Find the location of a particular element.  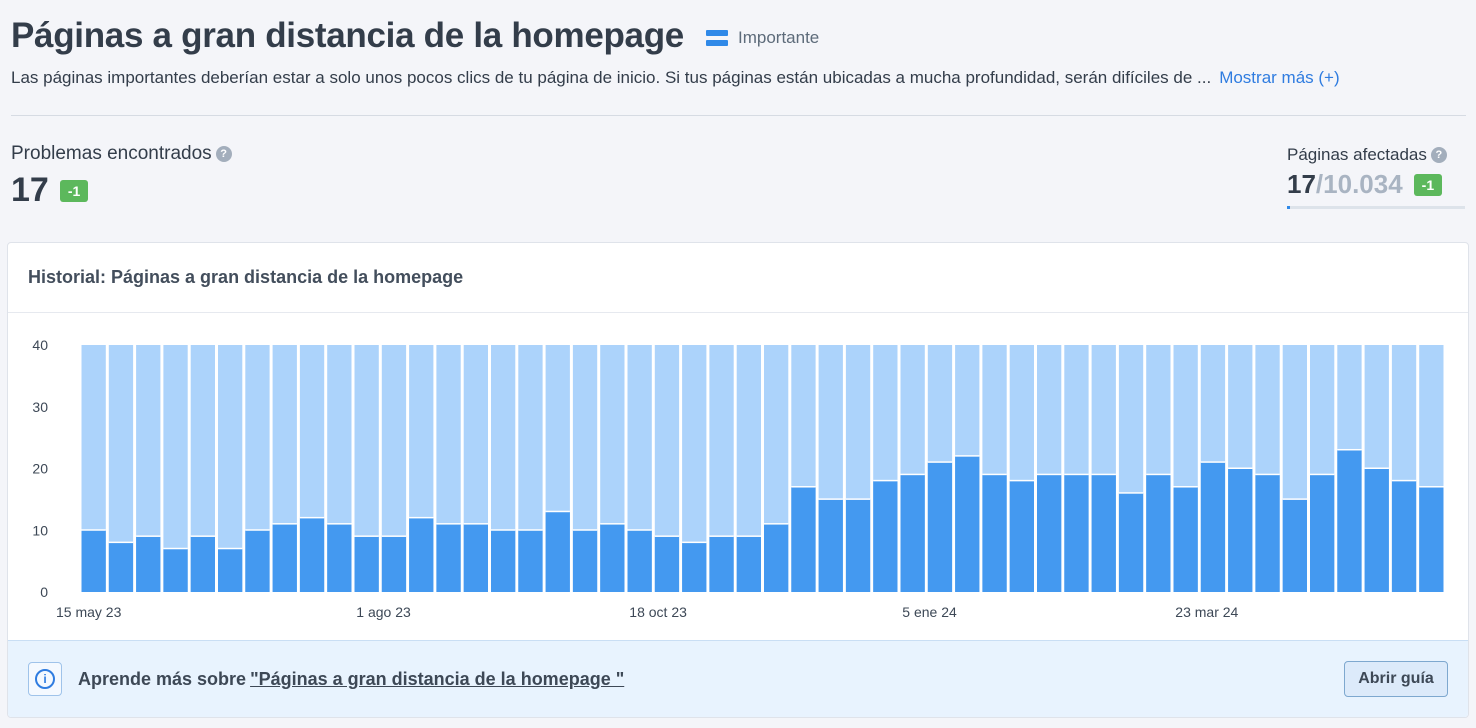

priority-bars-icon is located at coordinates (716, 38).